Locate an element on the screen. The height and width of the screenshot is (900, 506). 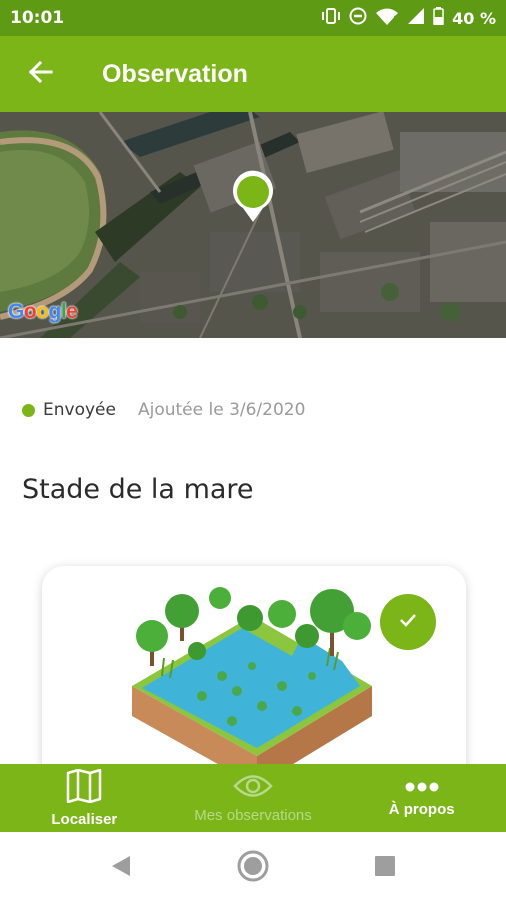
google-letter-o2: o is located at coordinates (42, 311).